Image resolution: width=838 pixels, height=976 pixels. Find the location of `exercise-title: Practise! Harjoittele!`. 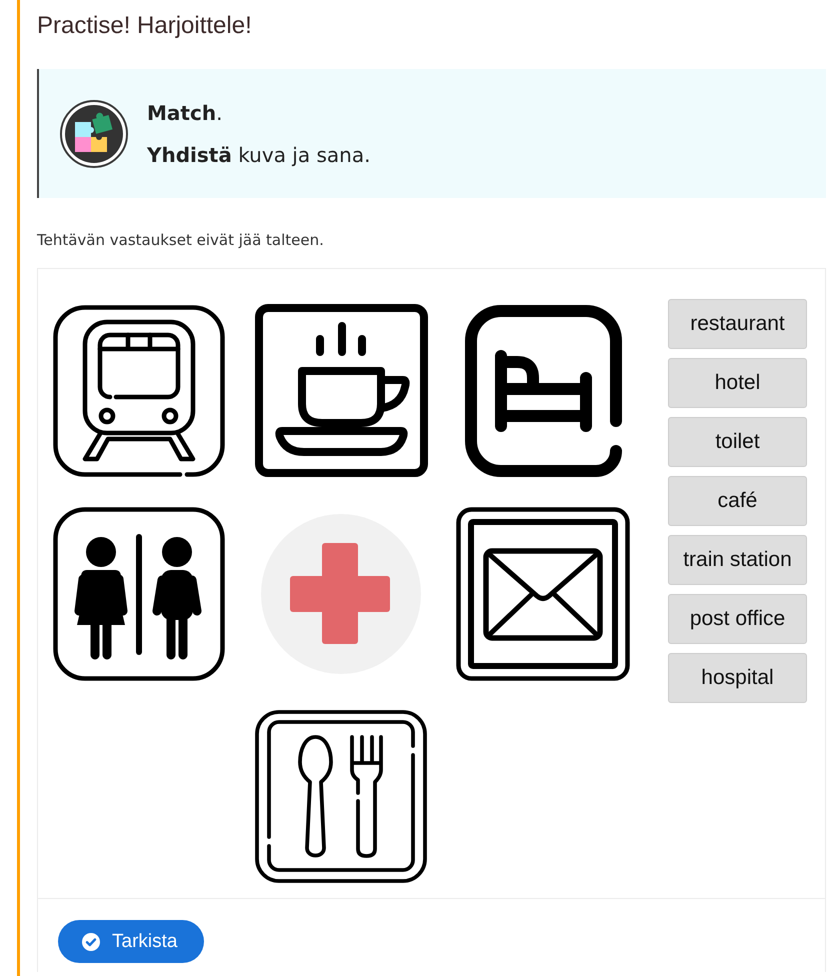

exercise-title: Practise! Harjoittele! is located at coordinates (145, 26).